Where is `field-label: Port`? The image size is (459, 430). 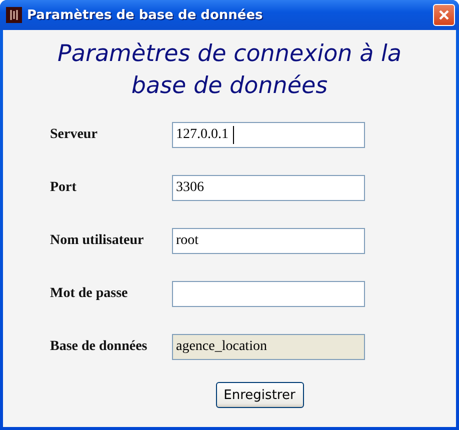
field-label: Port is located at coordinates (64, 188).